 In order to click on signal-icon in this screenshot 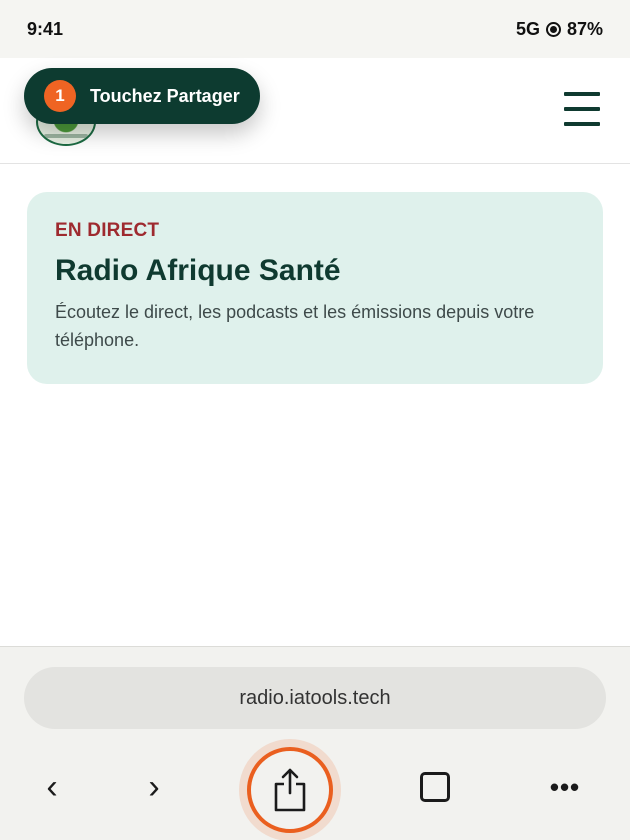, I will do `click(553, 29)`.